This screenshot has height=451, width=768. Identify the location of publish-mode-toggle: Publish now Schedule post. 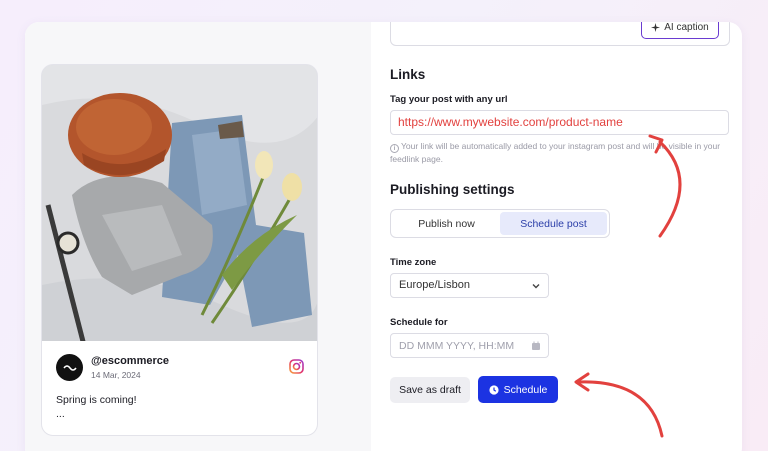
(500, 223).